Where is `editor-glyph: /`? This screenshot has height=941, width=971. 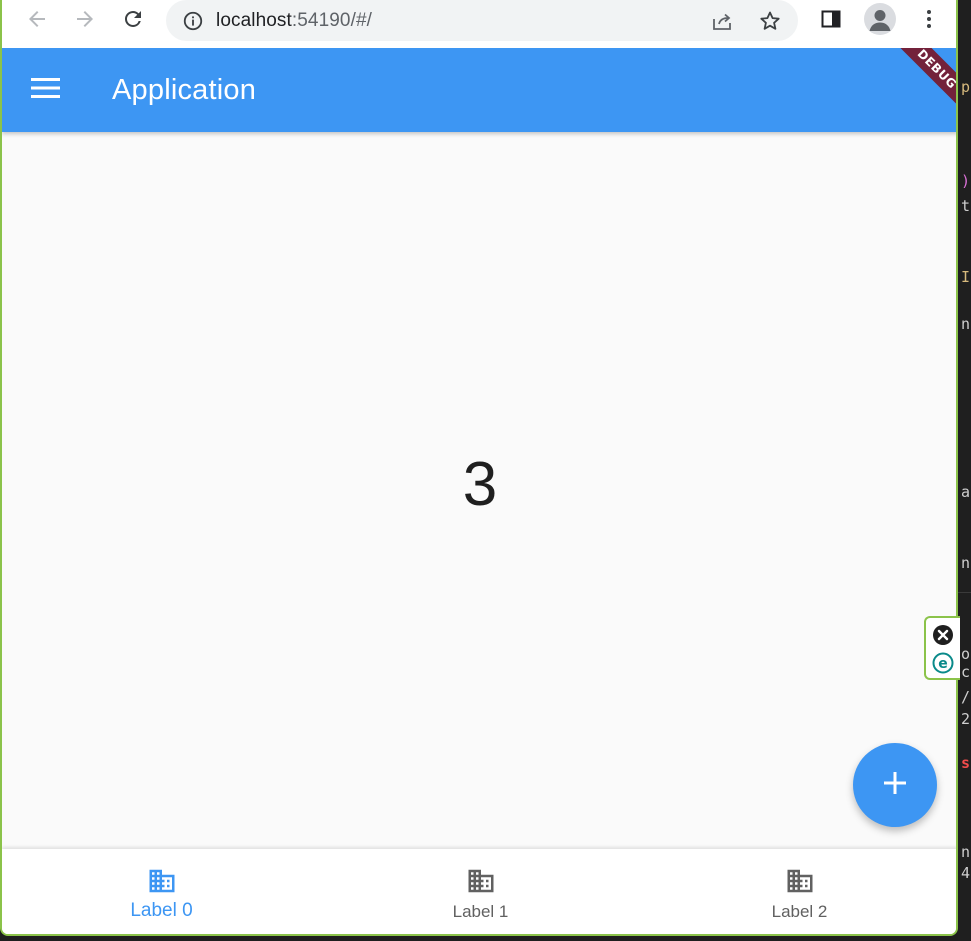 editor-glyph: / is located at coordinates (966, 697).